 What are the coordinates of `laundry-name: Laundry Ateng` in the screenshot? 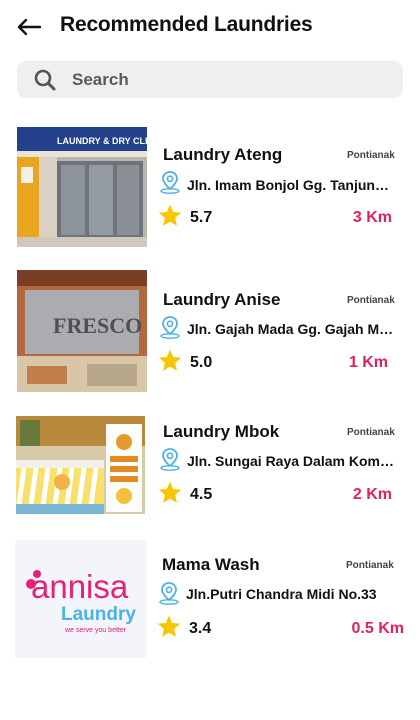 It's located at (223, 154).